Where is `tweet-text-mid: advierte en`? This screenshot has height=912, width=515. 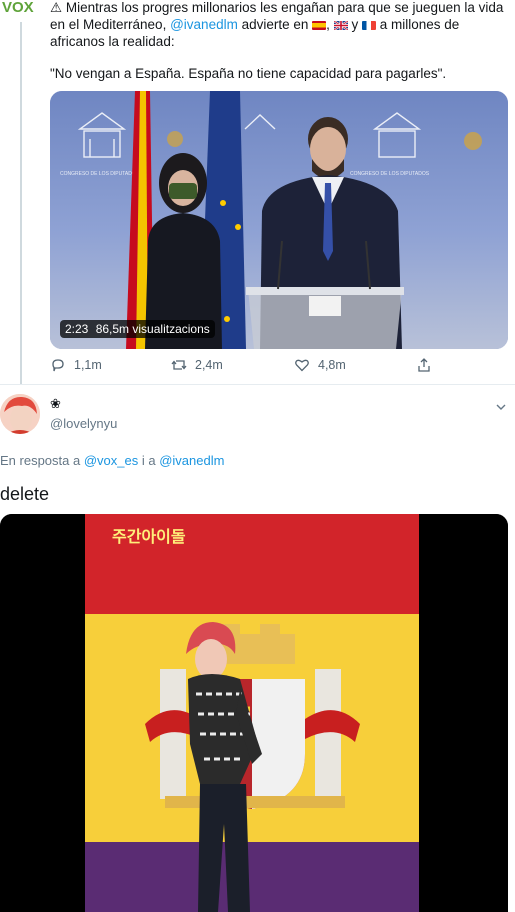 tweet-text-mid: advierte en is located at coordinates (275, 24).